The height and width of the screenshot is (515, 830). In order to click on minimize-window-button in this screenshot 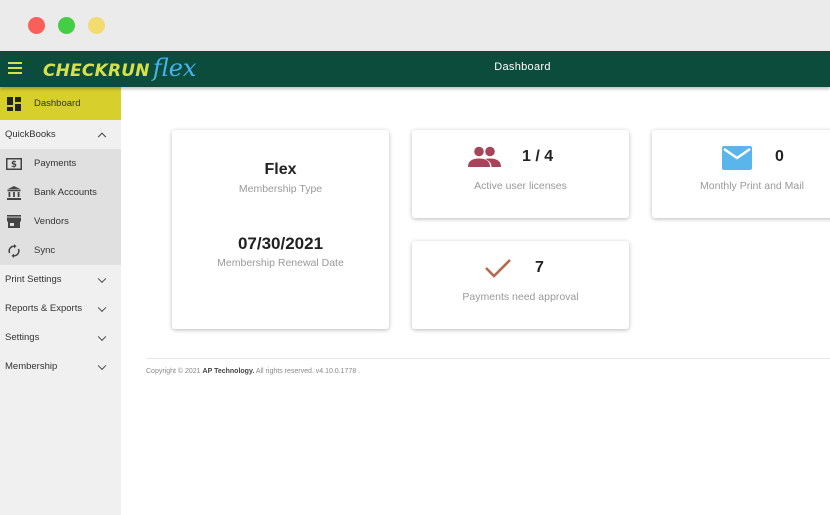, I will do `click(96, 25)`.